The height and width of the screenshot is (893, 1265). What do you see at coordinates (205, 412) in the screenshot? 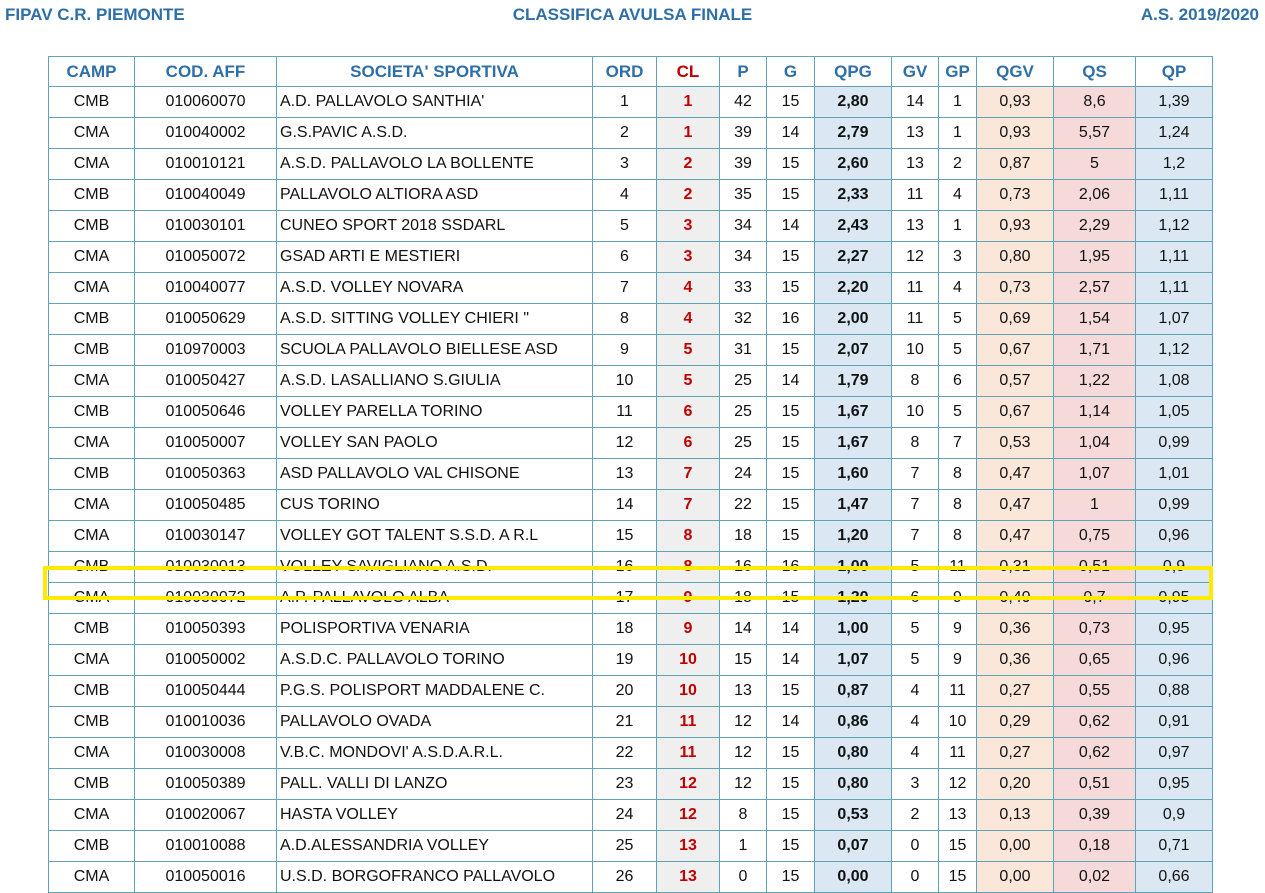
I see `cod-aff-cell: 010050646` at bounding box center [205, 412].